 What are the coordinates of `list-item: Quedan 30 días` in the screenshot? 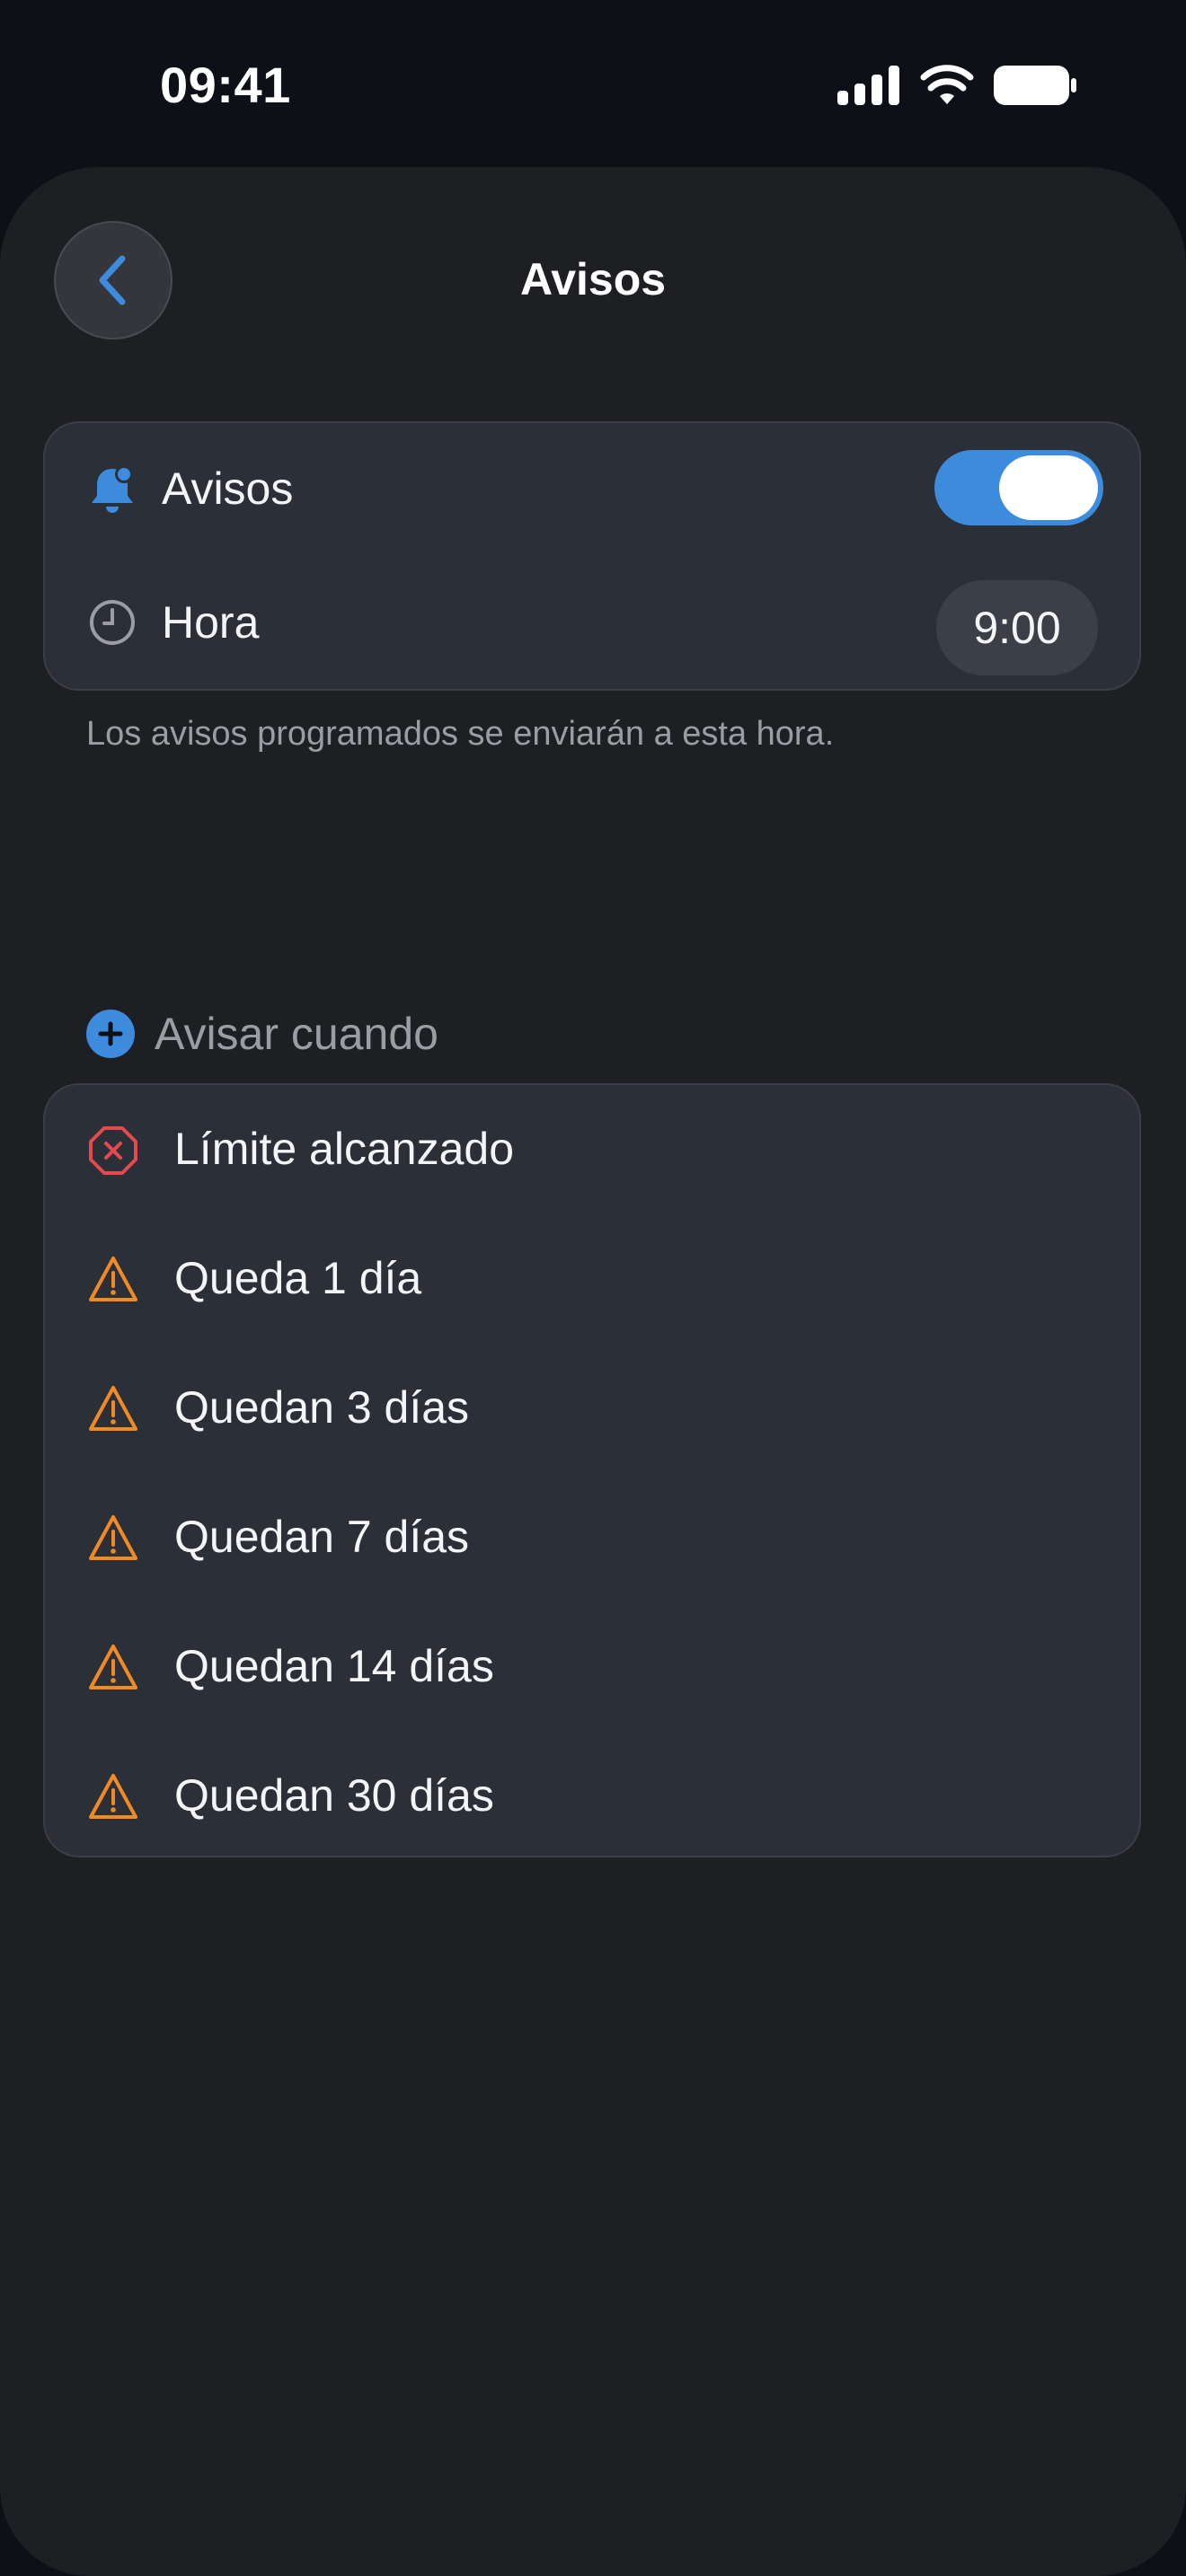 It's located at (592, 1796).